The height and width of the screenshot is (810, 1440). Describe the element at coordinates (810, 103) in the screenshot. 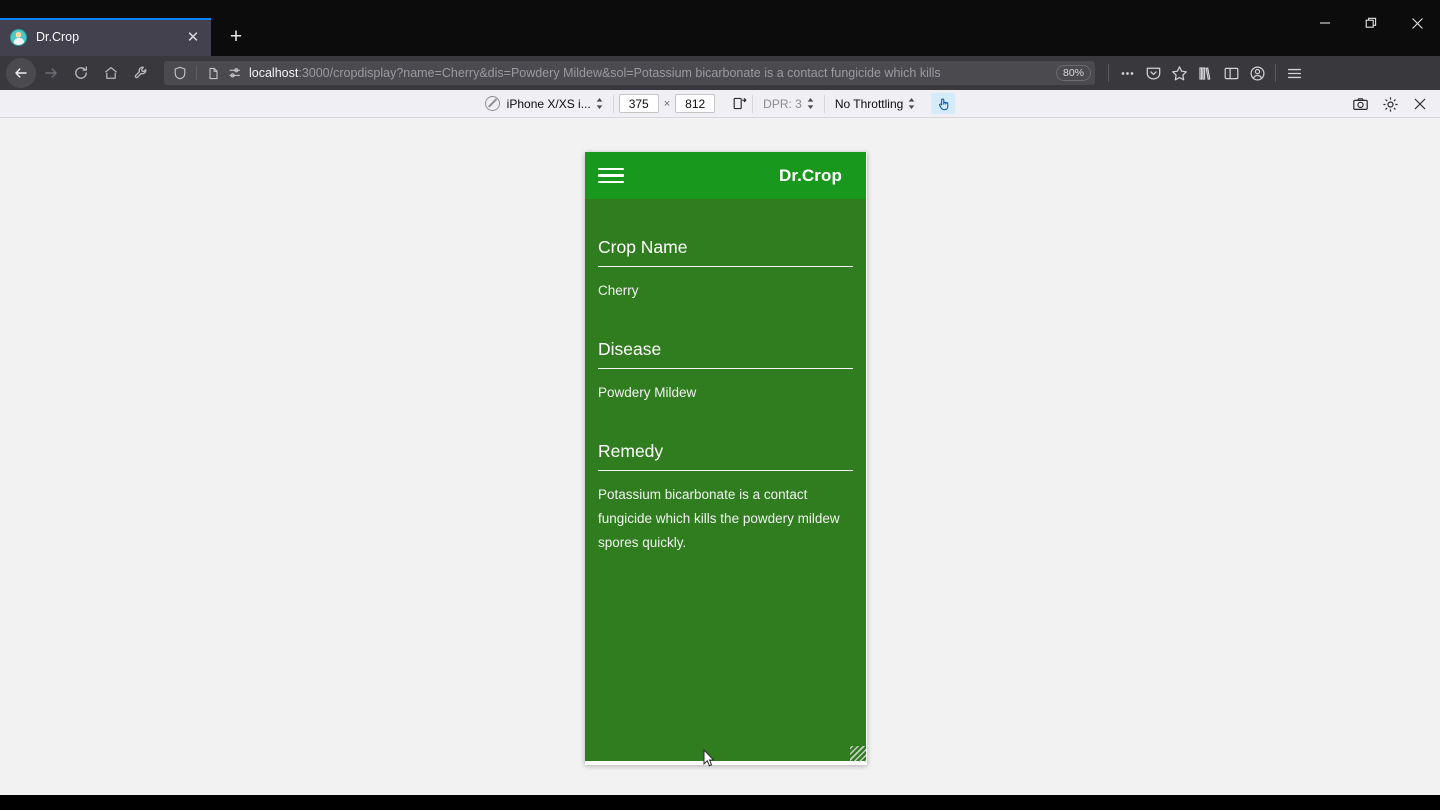

I see `chevron-updown-icon-dpr` at that location.